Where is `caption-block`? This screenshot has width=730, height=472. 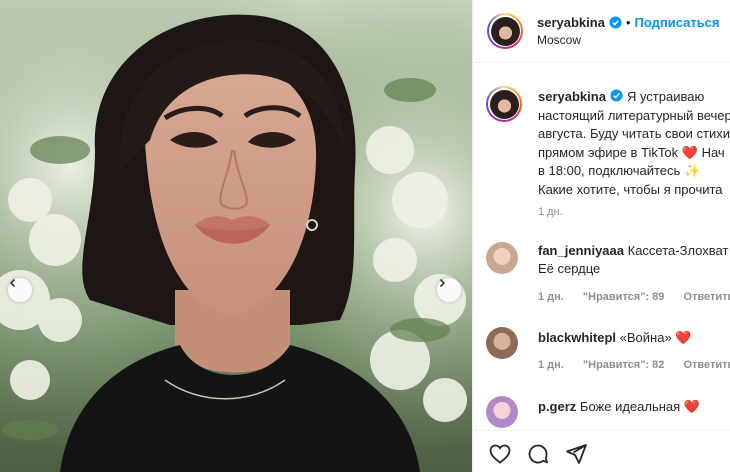
caption-block is located at coordinates (504, 104).